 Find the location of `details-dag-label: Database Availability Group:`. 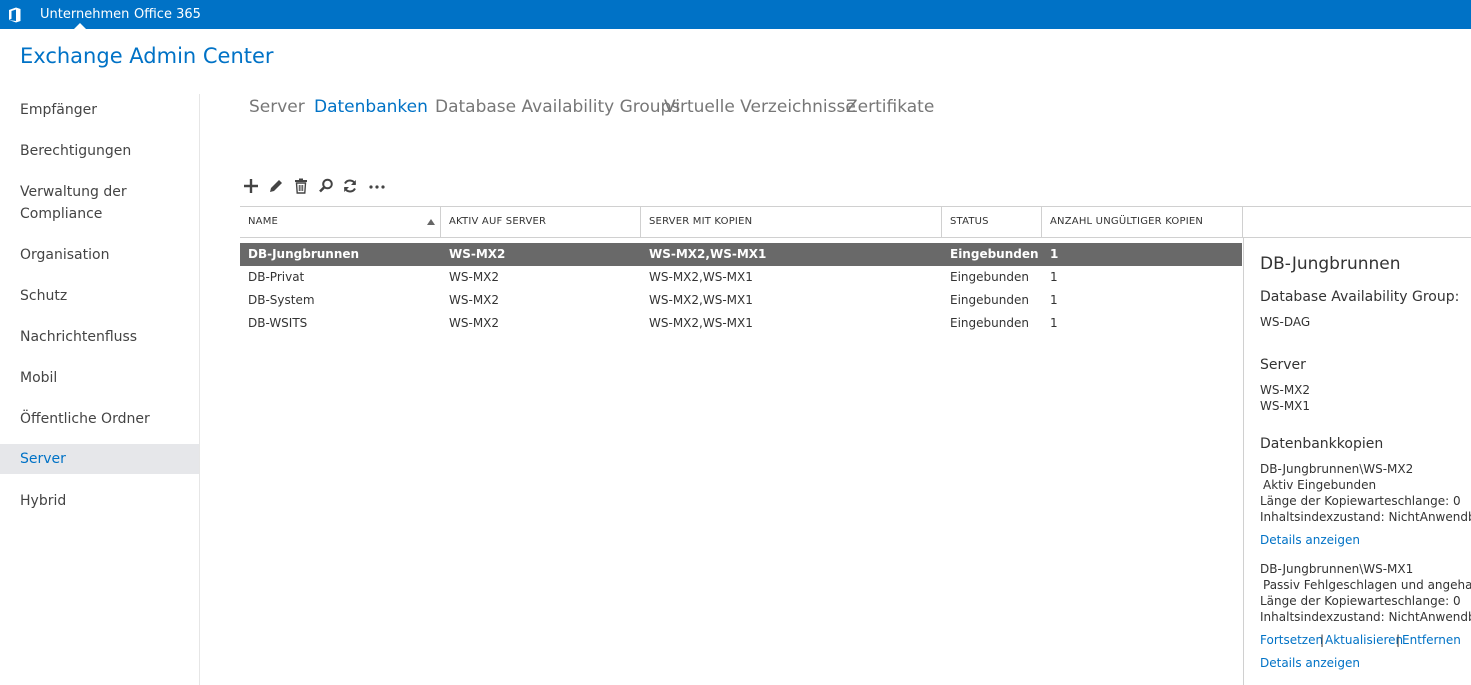

details-dag-label: Database Availability Group: is located at coordinates (1360, 297).